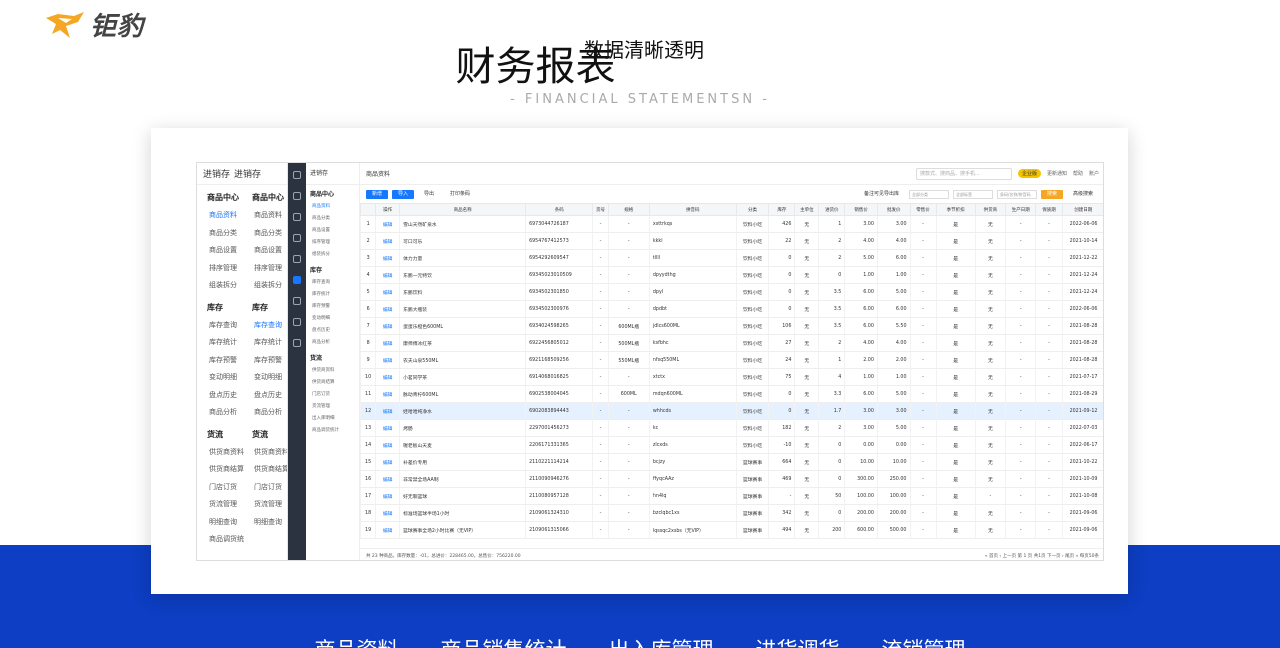 The image size is (1280, 648). What do you see at coordinates (332, 419) in the screenshot?
I see `nav-item: 出入库明细` at bounding box center [332, 419].